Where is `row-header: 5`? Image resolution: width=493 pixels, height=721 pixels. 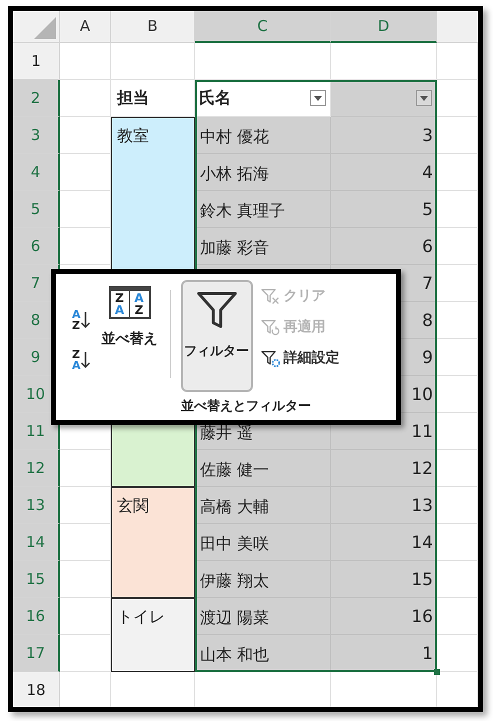 row-header: 5 is located at coordinates (36, 209).